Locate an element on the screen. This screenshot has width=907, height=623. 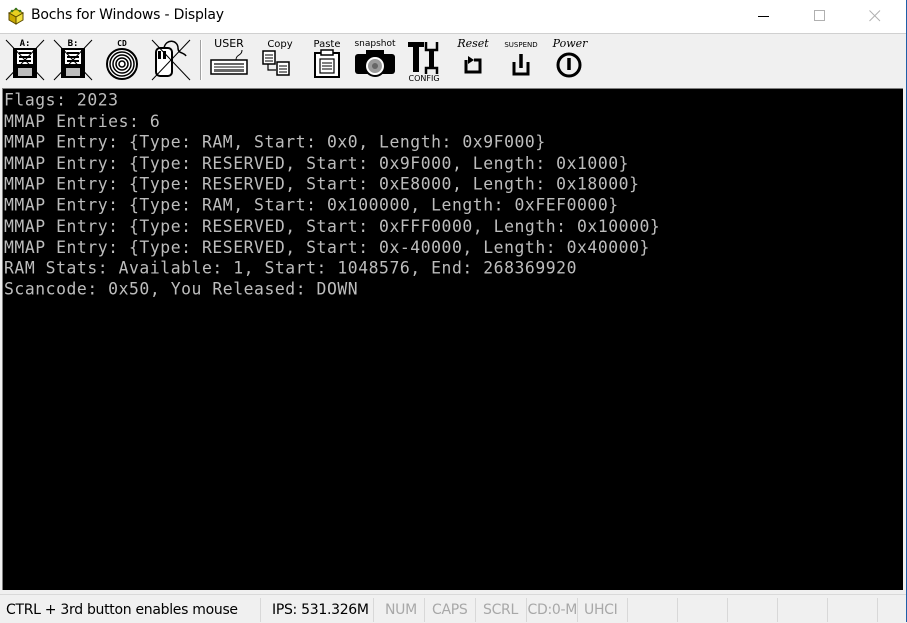
config-label: CONFIG is located at coordinates (423, 78).